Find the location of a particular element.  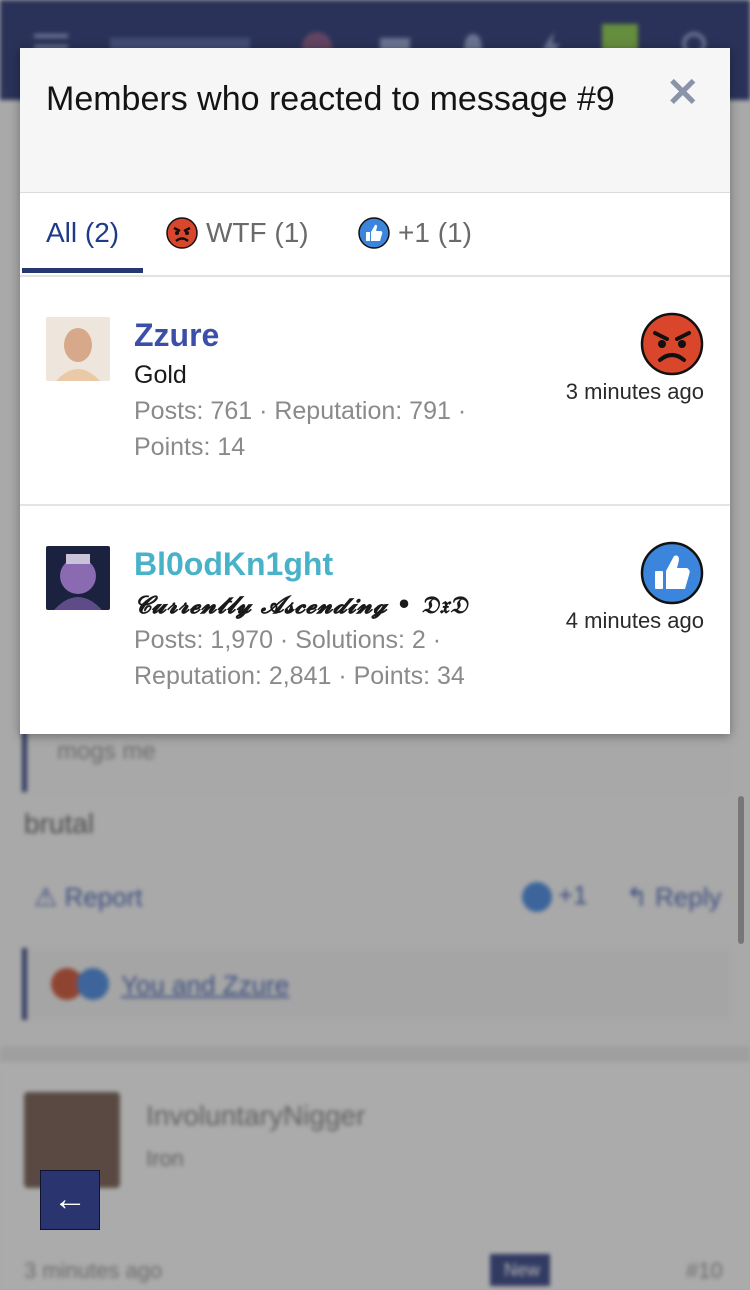

tab-all-label: All (2) is located at coordinates (83, 232).